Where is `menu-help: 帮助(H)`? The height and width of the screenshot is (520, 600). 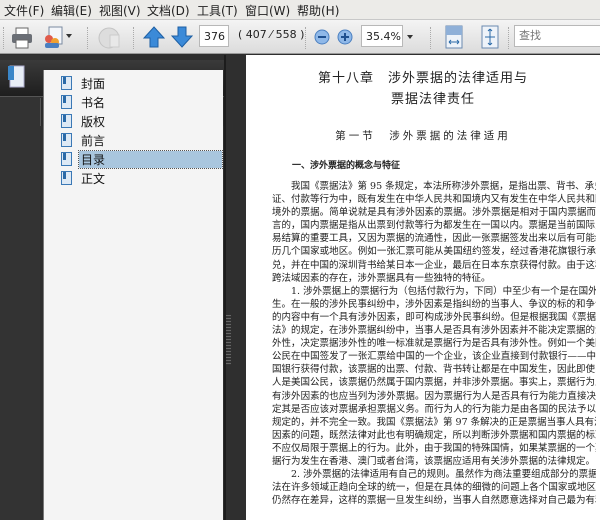 menu-help: 帮助(H) is located at coordinates (318, 10).